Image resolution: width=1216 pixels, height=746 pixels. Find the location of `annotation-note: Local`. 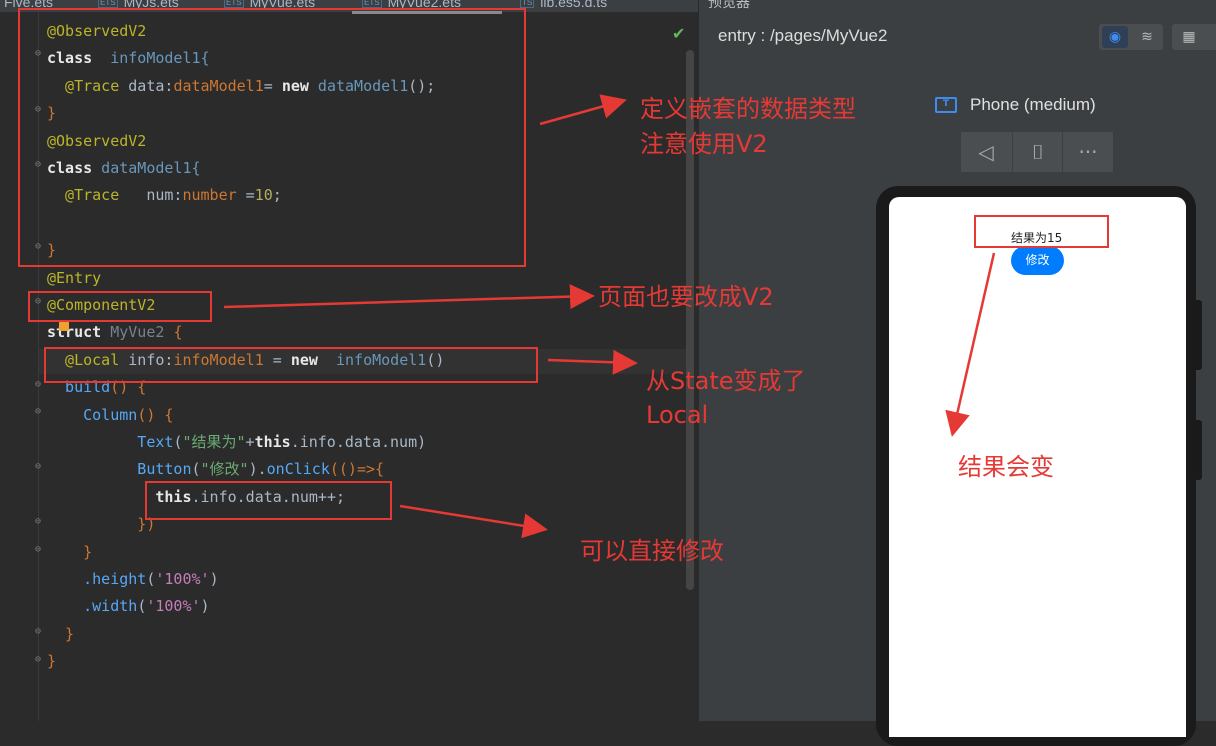

annotation-note: Local is located at coordinates (677, 415).